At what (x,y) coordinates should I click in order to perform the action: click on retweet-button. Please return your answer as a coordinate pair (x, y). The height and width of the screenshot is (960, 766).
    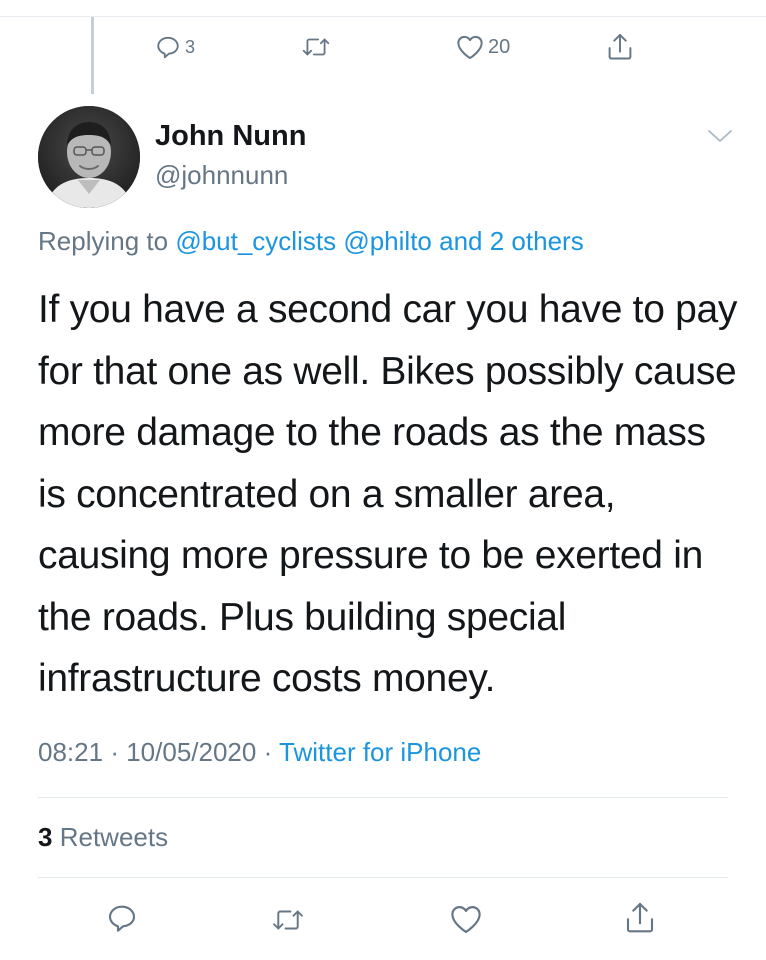
    Looking at the image, I should click on (288, 920).